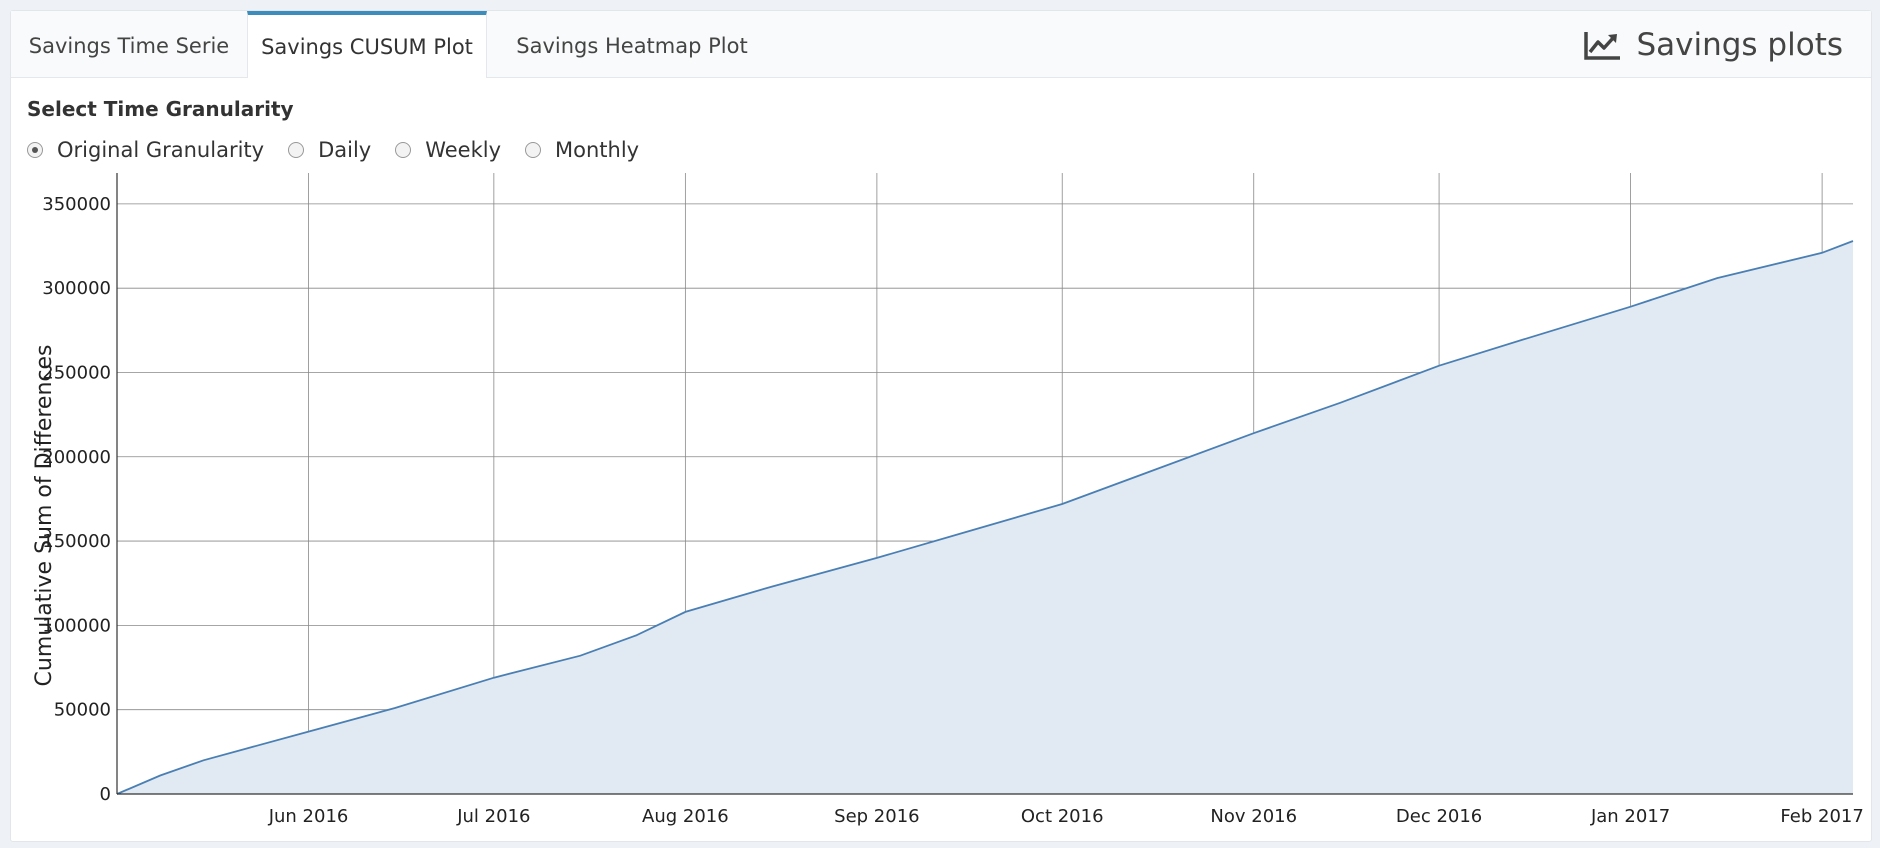  Describe the element at coordinates (82, 710) in the screenshot. I see `y-tick-label: 50000` at that location.